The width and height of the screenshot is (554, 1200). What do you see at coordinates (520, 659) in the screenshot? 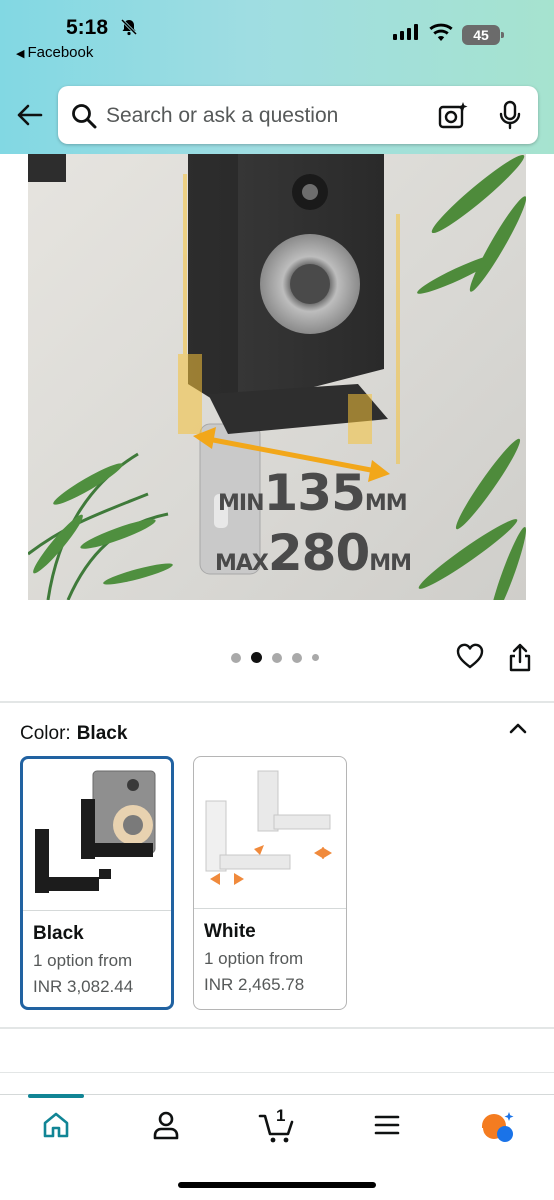
I see `share-icon` at bounding box center [520, 659].